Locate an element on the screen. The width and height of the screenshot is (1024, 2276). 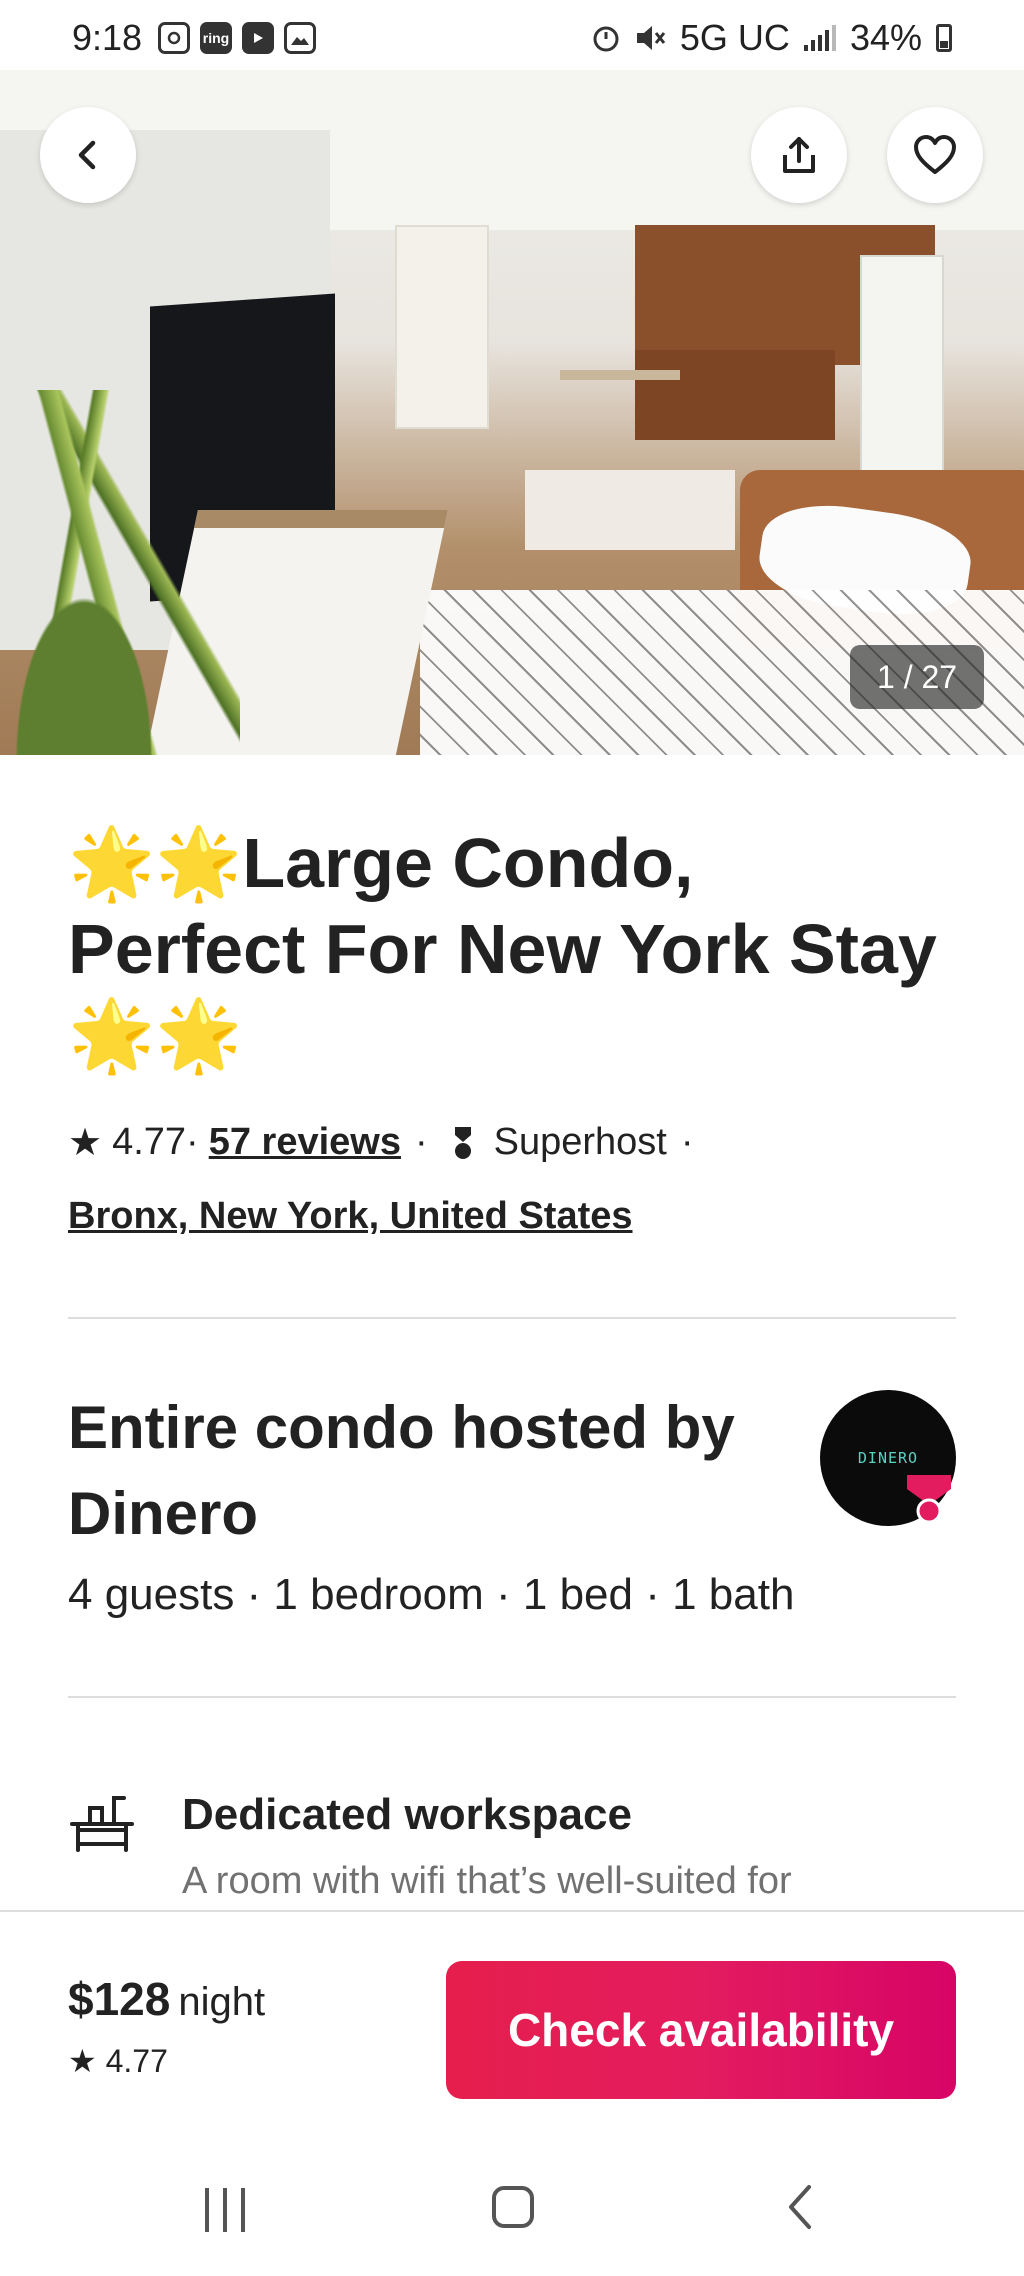
feature-description: A room with wifi that’s well-suited for is located at coordinates (487, 1881).